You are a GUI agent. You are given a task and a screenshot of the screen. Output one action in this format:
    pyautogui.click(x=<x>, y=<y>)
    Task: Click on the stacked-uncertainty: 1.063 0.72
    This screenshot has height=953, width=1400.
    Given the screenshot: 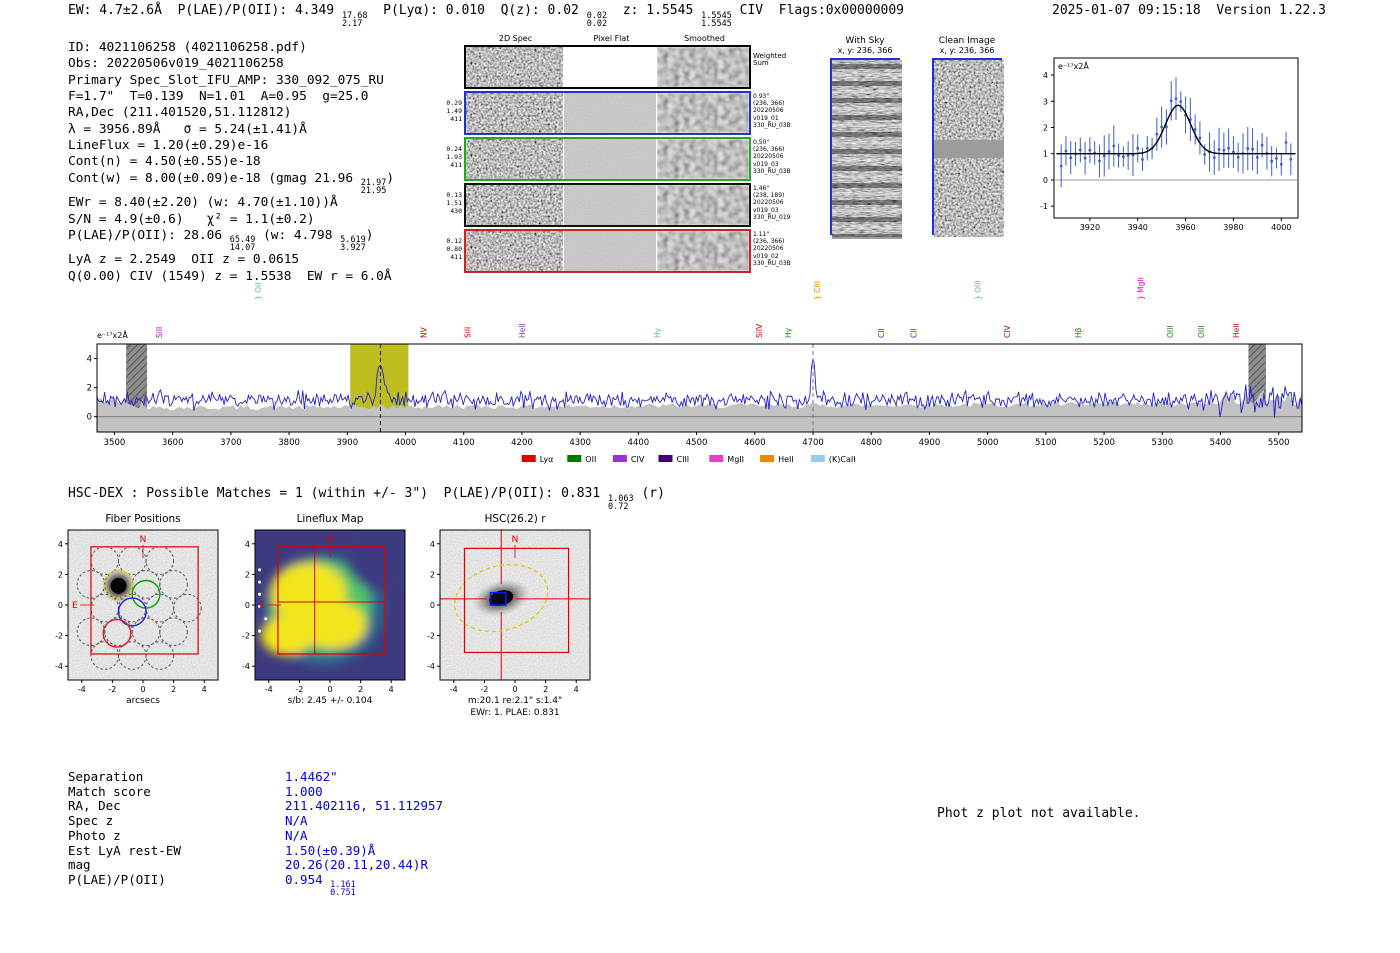 What is the action you would take?
    pyautogui.click(x=621, y=502)
    